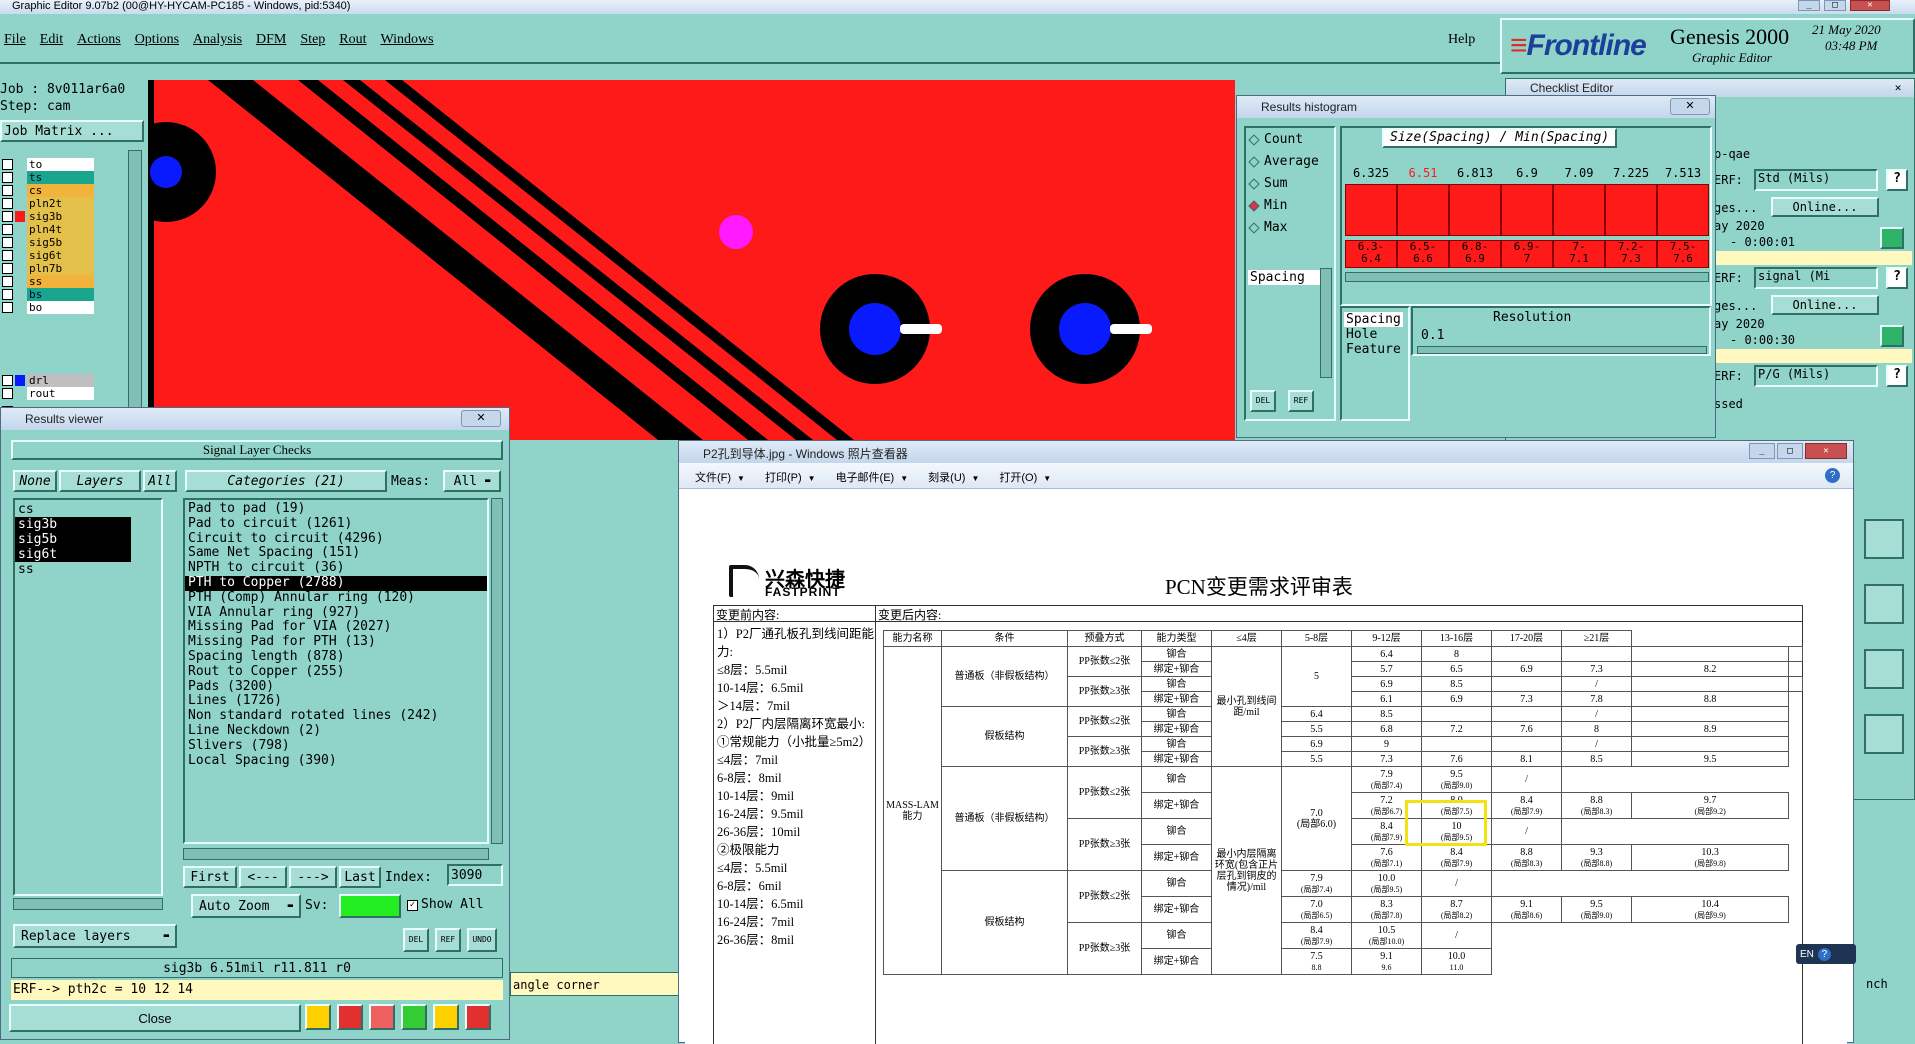 The image size is (1915, 1044). Describe the element at coordinates (407, 40) in the screenshot. I see `menu-windows: Windows` at that location.